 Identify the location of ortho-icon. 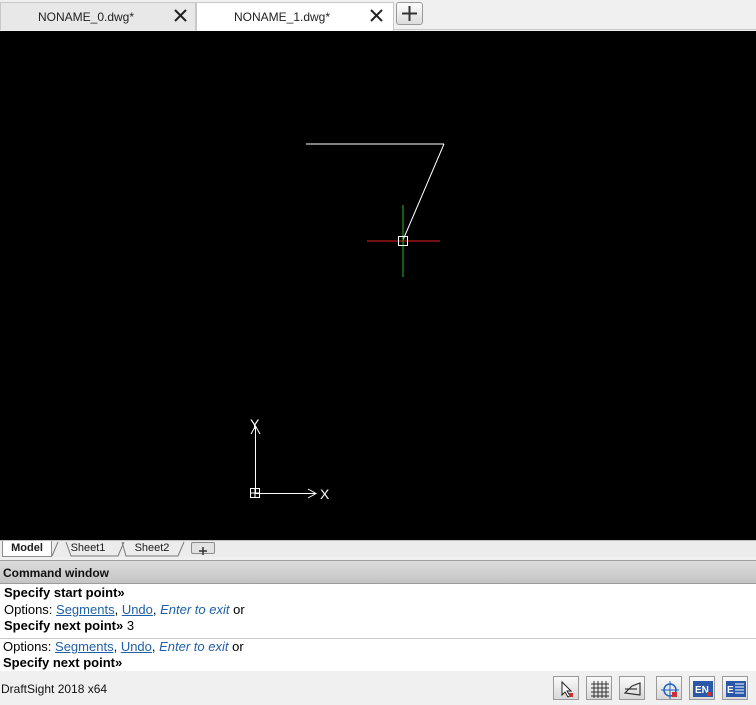
(632, 689).